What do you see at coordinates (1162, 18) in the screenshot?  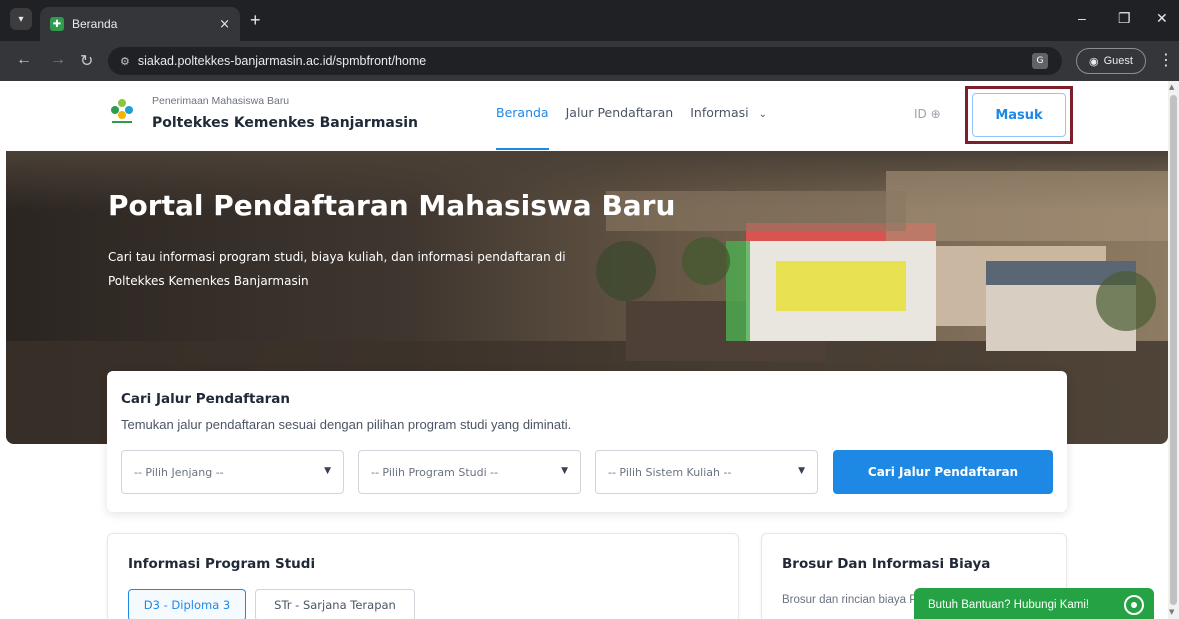 I see `window-close-icon: ✕` at bounding box center [1162, 18].